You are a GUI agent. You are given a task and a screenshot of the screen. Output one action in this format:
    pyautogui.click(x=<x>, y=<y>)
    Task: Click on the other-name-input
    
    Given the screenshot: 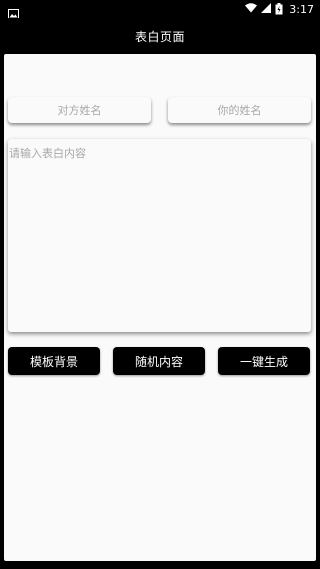 What is the action you would take?
    pyautogui.click(x=79, y=110)
    